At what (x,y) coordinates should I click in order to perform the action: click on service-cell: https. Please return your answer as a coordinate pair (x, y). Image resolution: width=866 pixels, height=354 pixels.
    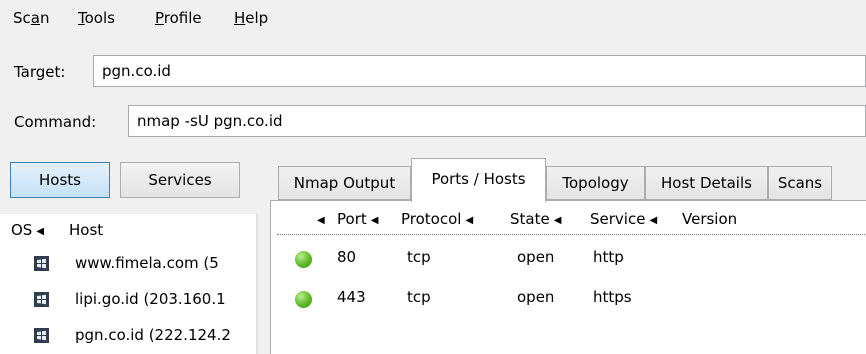
    Looking at the image, I should click on (612, 297).